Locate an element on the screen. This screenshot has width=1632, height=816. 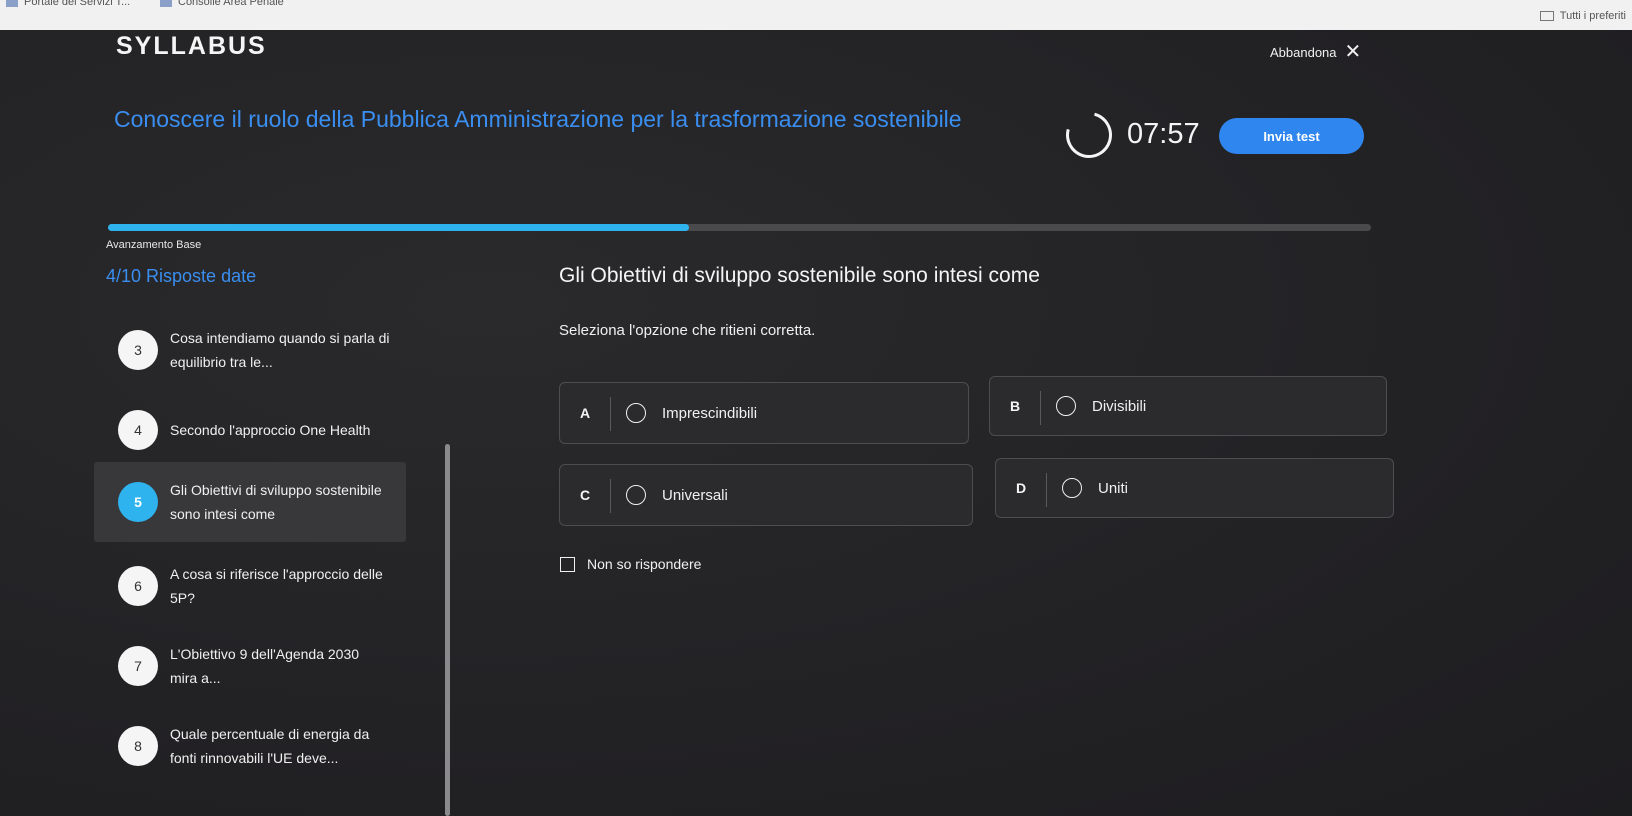
leave-button: Abbandona ✕ is located at coordinates (1315, 52).